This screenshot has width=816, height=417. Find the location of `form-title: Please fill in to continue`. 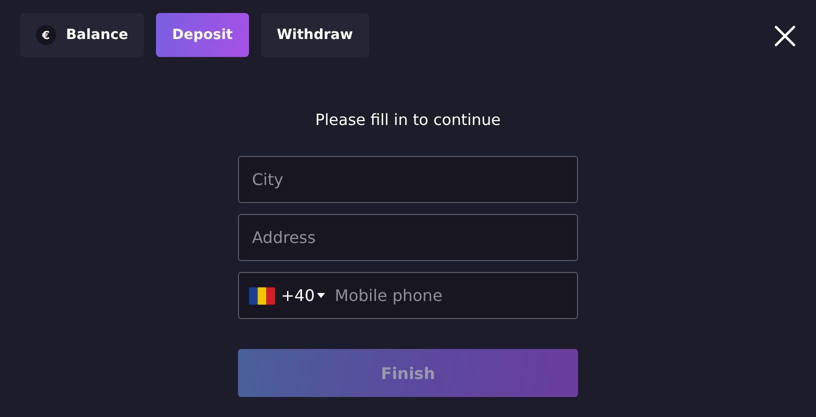

form-title: Please fill in to continue is located at coordinates (408, 120).